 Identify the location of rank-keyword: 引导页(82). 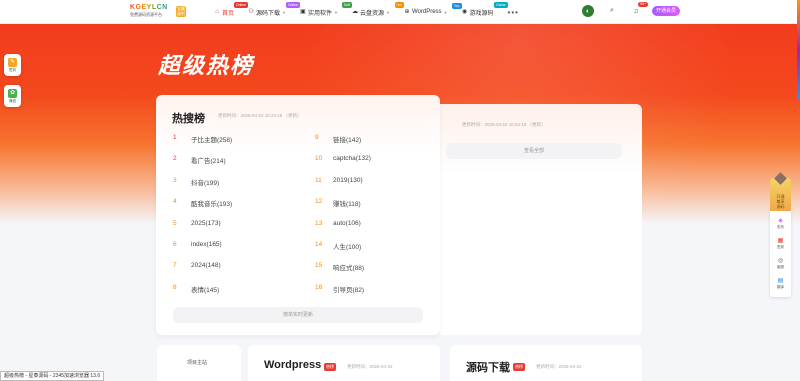
(349, 290).